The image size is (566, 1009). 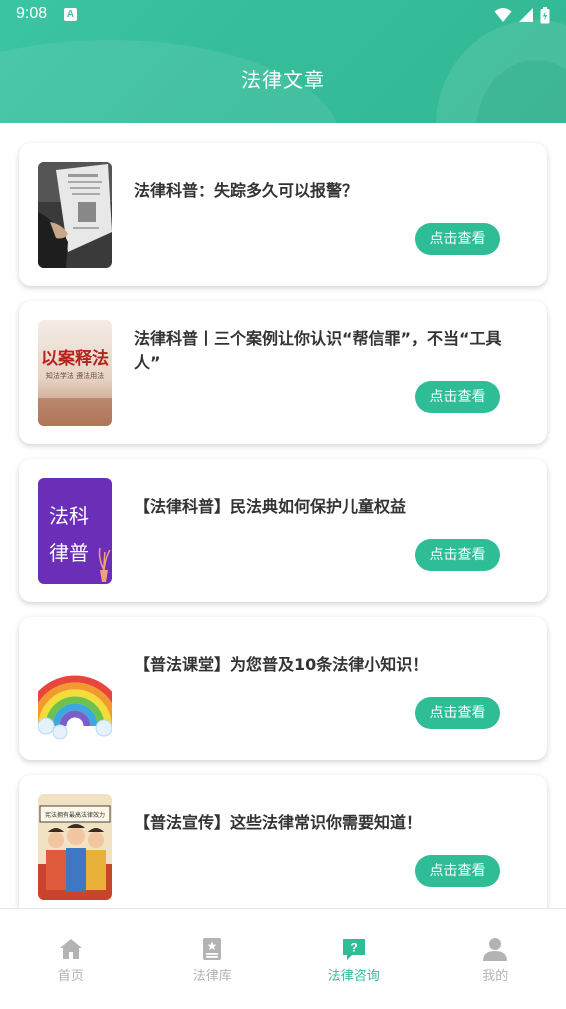 I want to click on status-bar: 9:08 A, so click(x=283, y=15).